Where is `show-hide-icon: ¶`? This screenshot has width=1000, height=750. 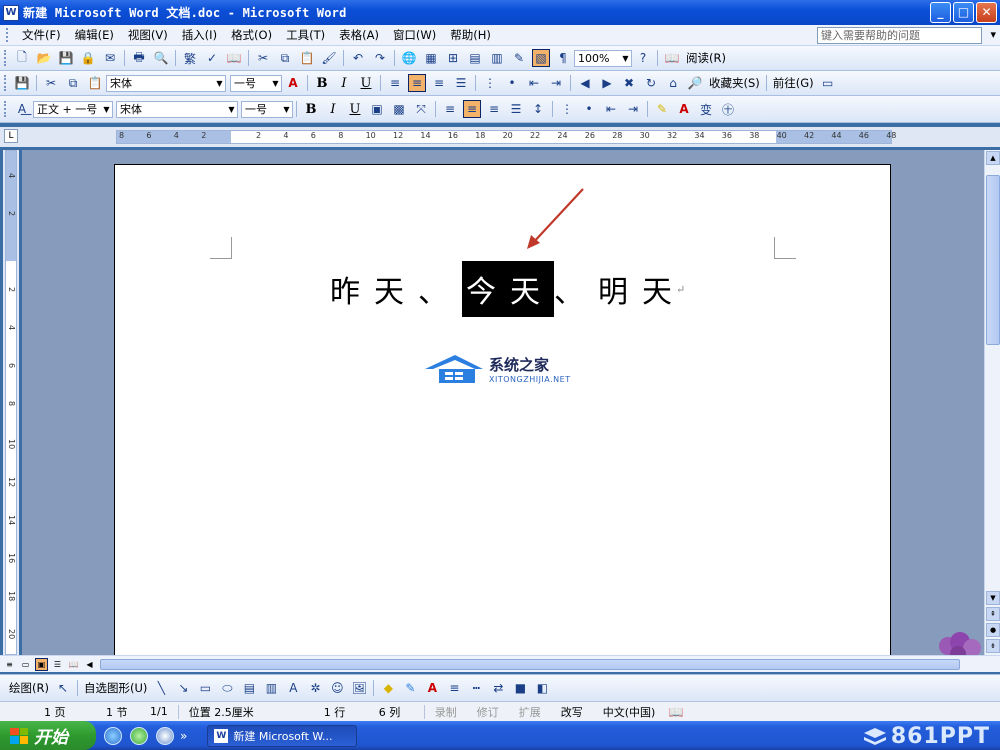
show-hide-icon: ¶ is located at coordinates (563, 58).